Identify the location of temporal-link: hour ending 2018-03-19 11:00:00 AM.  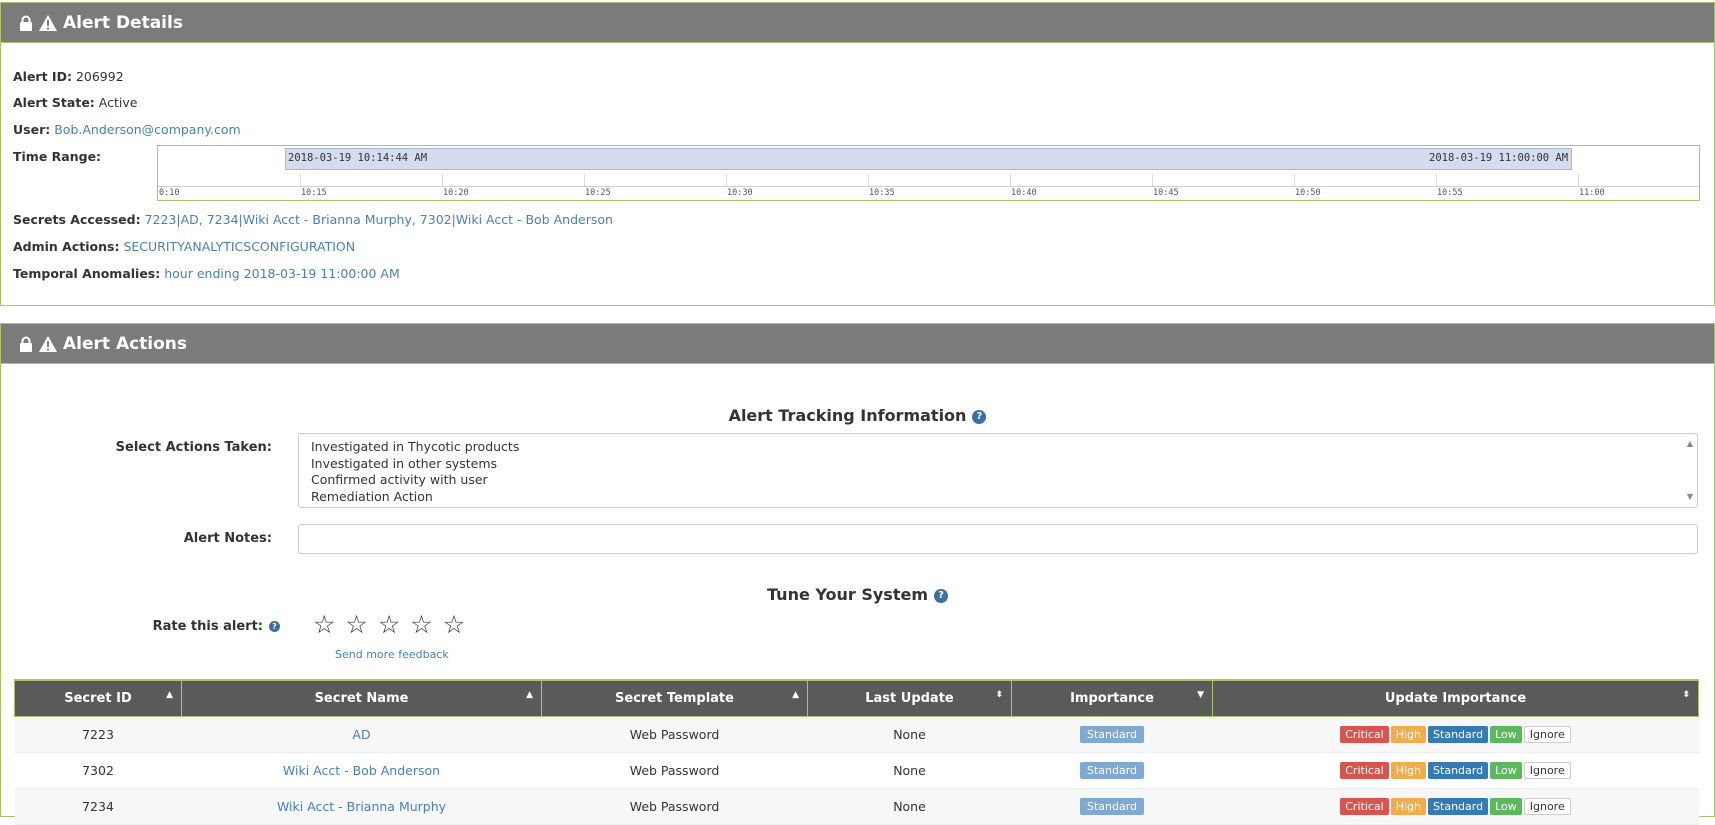
(282, 273).